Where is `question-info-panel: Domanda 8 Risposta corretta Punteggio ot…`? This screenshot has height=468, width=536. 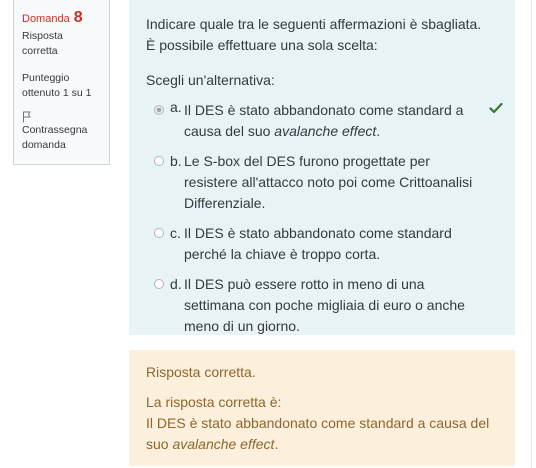 question-info-panel: Domanda 8 Risposta corretta Punteggio ot… is located at coordinates (61, 82).